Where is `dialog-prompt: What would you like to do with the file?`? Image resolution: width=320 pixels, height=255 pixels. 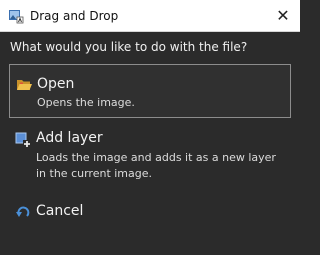 dialog-prompt: What would you like to do with the file? is located at coordinates (129, 47).